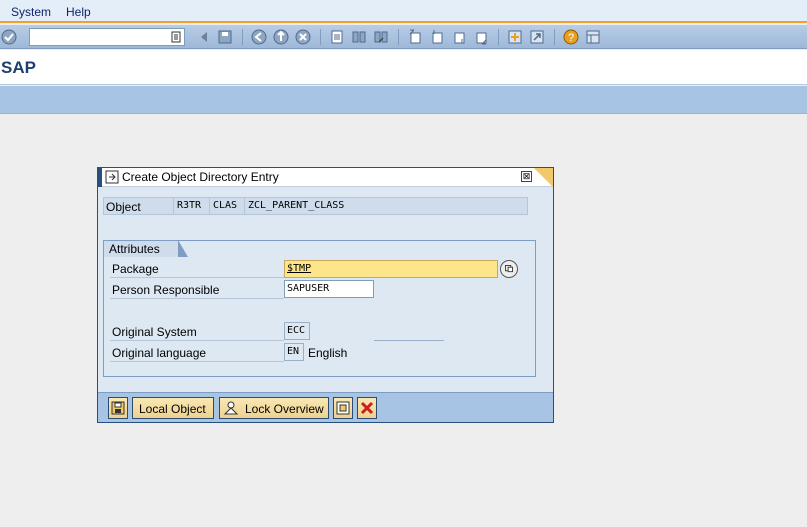  Describe the element at coordinates (226, 206) in the screenshot. I see `object-type: CLAS` at that location.